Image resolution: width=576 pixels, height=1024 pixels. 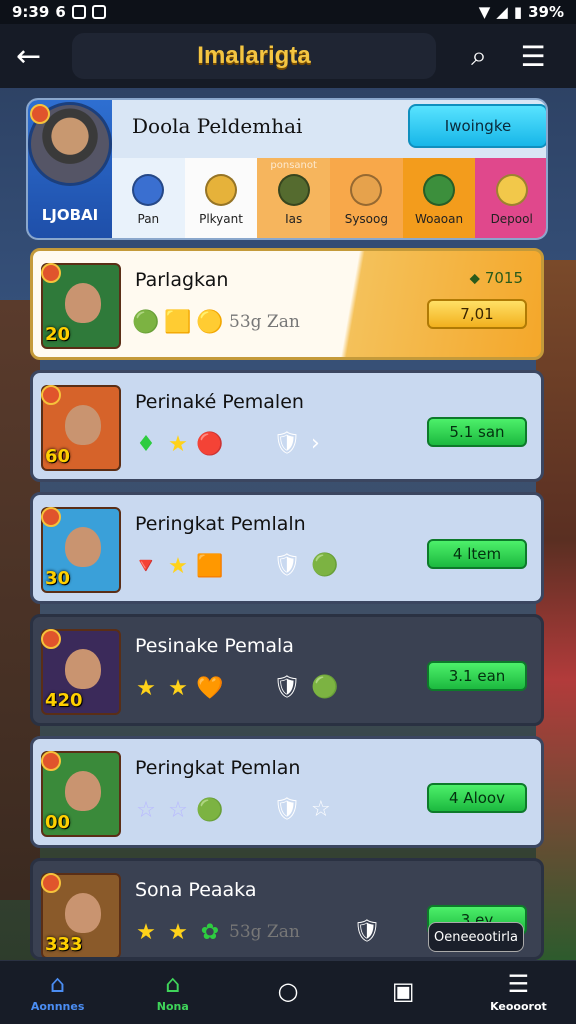 I want to click on app-bar: ← Imalarigta ⌕ ☰, so click(x=288, y=56).